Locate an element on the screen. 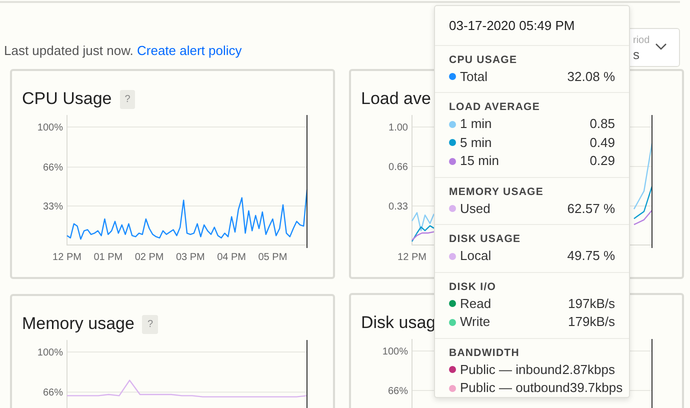 Image resolution: width=690 pixels, height=408 pixels. metric-value: 197kB/s is located at coordinates (591, 303).